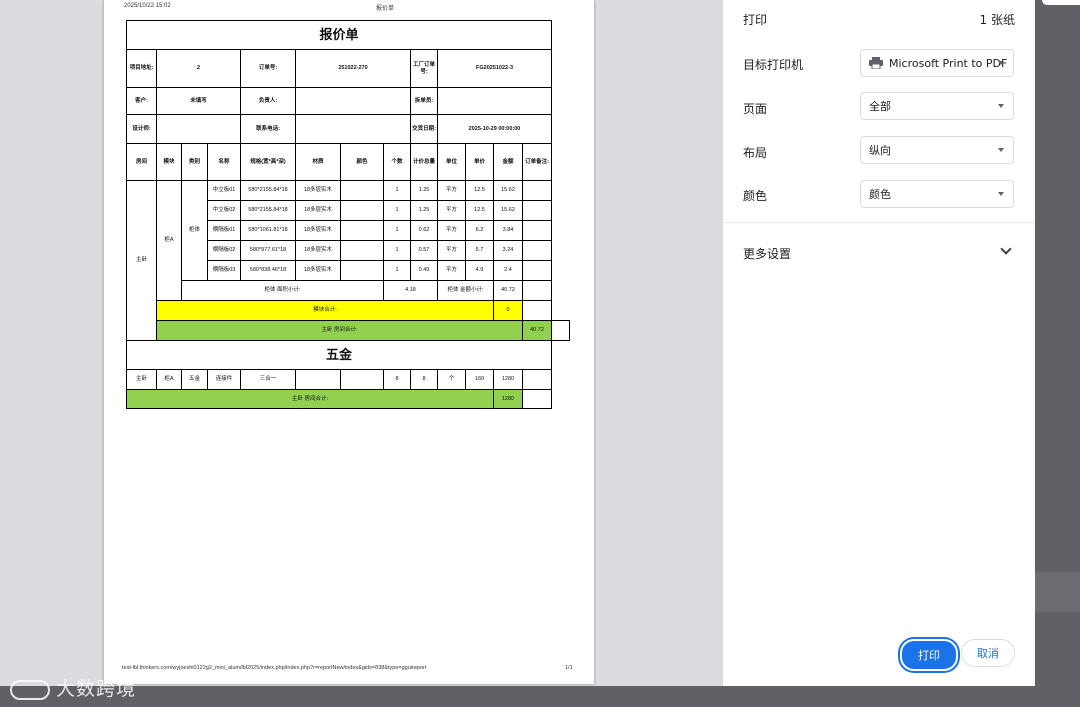 The height and width of the screenshot is (707, 1080). Describe the element at coordinates (451, 379) in the screenshot. I see `cell-unit: 个` at that location.